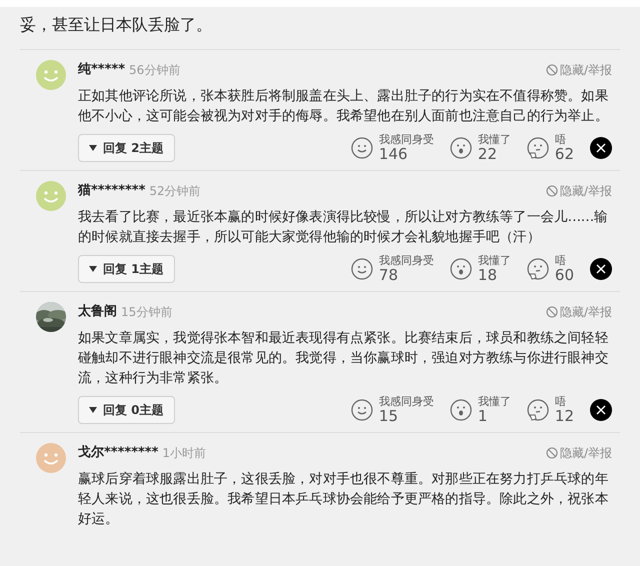 This screenshot has width=640, height=566. Describe the element at coordinates (488, 154) in the screenshot. I see `reaction-count: 22` at that location.